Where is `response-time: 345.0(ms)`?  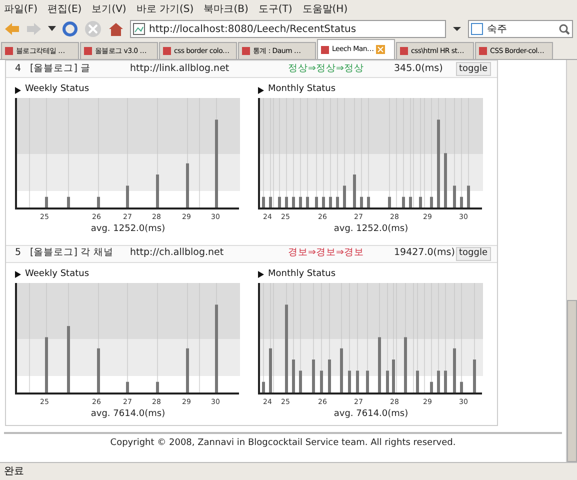
response-time: 345.0(ms) is located at coordinates (419, 69).